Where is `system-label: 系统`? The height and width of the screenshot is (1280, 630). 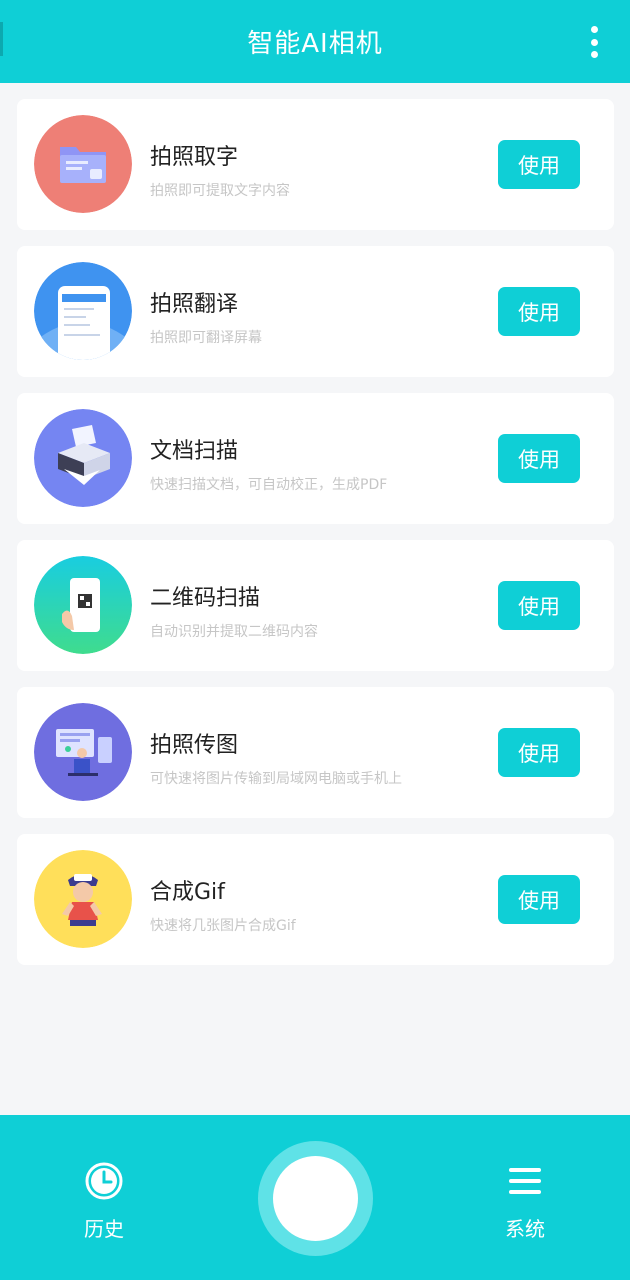
system-label: 系统 is located at coordinates (525, 1229).